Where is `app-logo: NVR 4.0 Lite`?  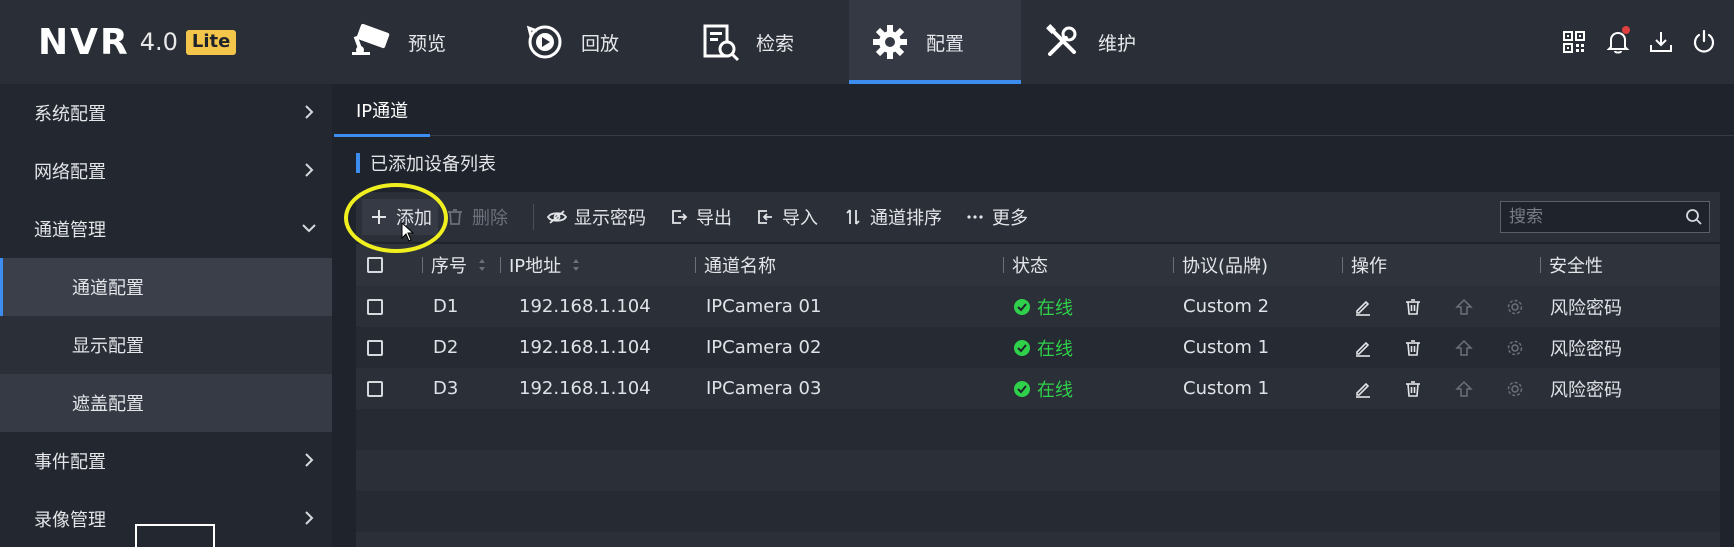 app-logo: NVR 4.0 Lite is located at coordinates (137, 42).